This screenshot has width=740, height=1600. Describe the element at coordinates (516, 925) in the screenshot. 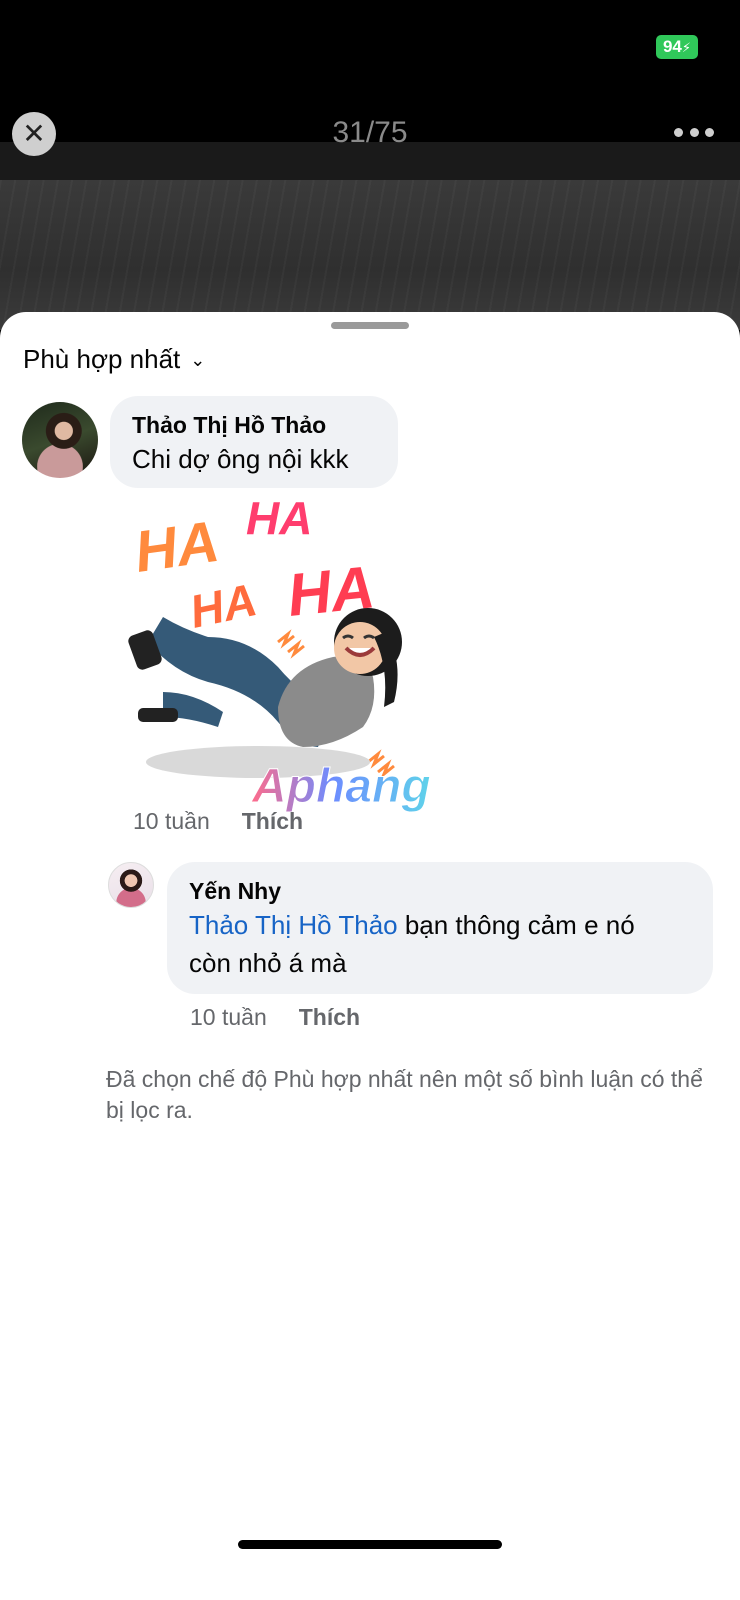

I see `comment-text-line1: bạn thông cảm e nó` at that location.